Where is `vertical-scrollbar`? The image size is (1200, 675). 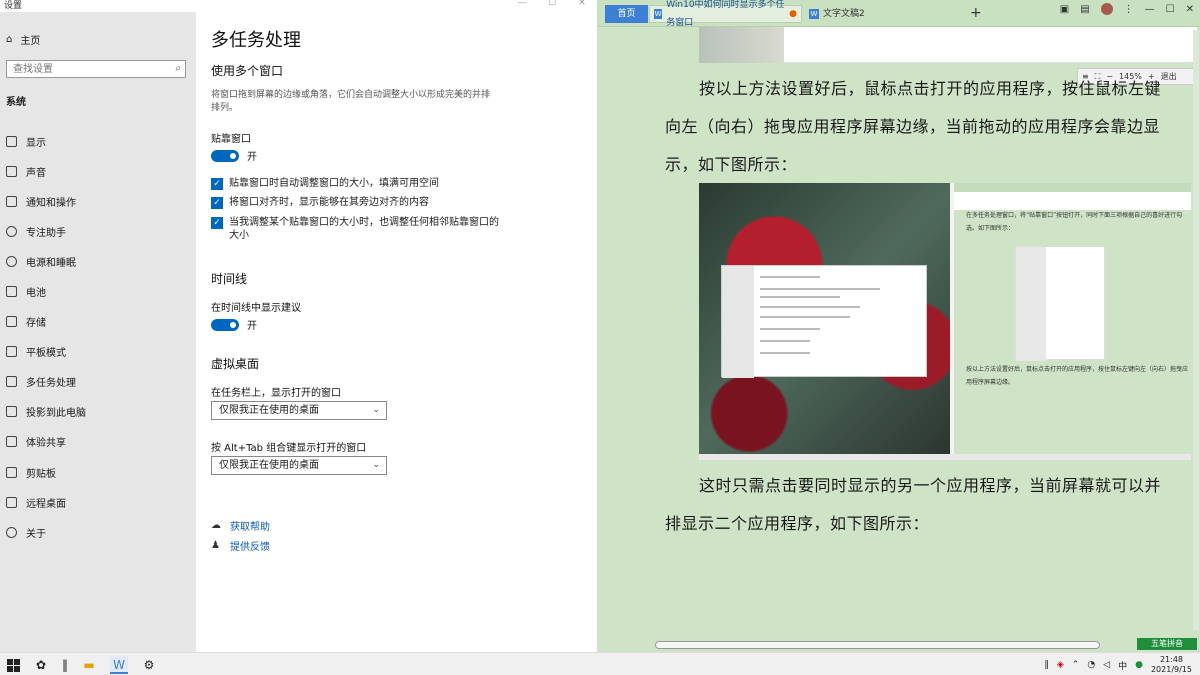 vertical-scrollbar is located at coordinates (1196, 330).